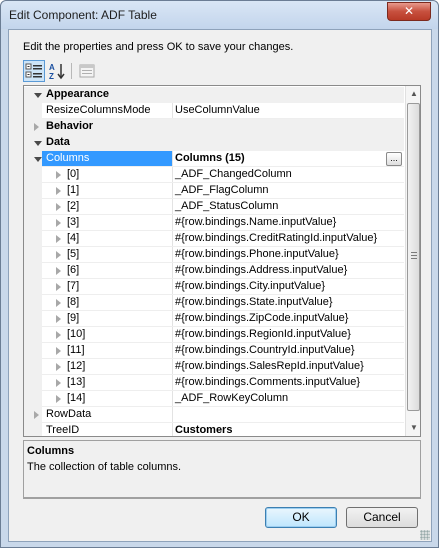 The width and height of the screenshot is (439, 548). What do you see at coordinates (71, 71) in the screenshot?
I see `toolbar-separator` at bounding box center [71, 71].